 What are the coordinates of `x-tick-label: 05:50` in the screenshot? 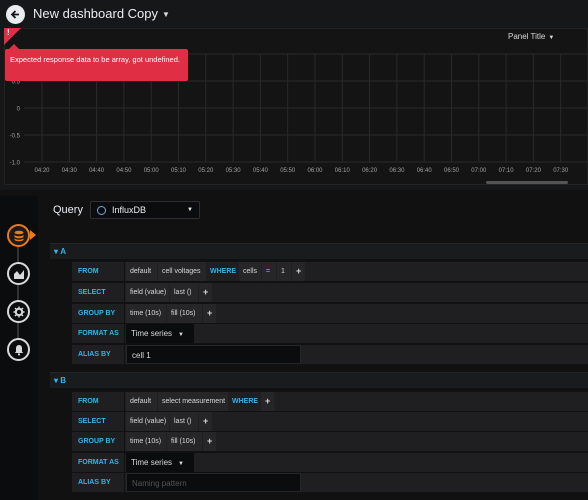 It's located at (288, 171).